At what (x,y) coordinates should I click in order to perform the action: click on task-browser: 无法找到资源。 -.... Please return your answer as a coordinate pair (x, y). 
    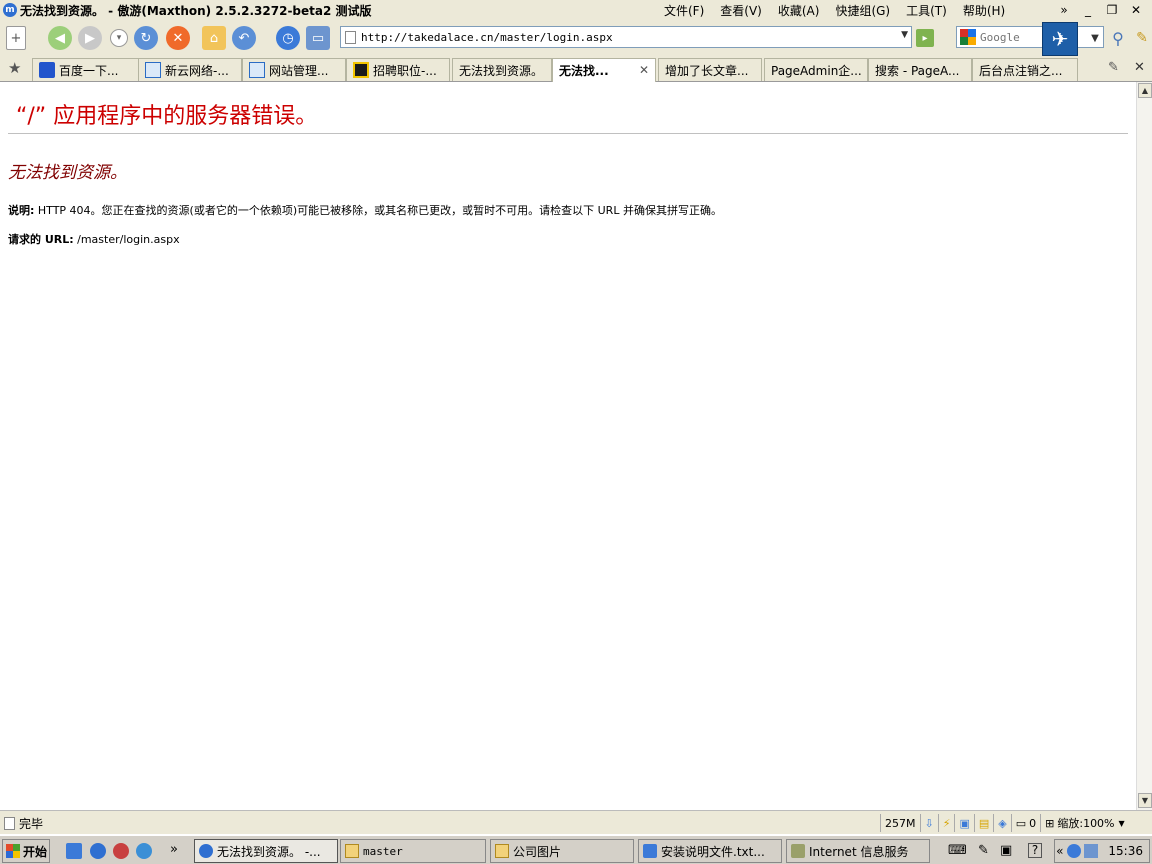
    Looking at the image, I should click on (266, 851).